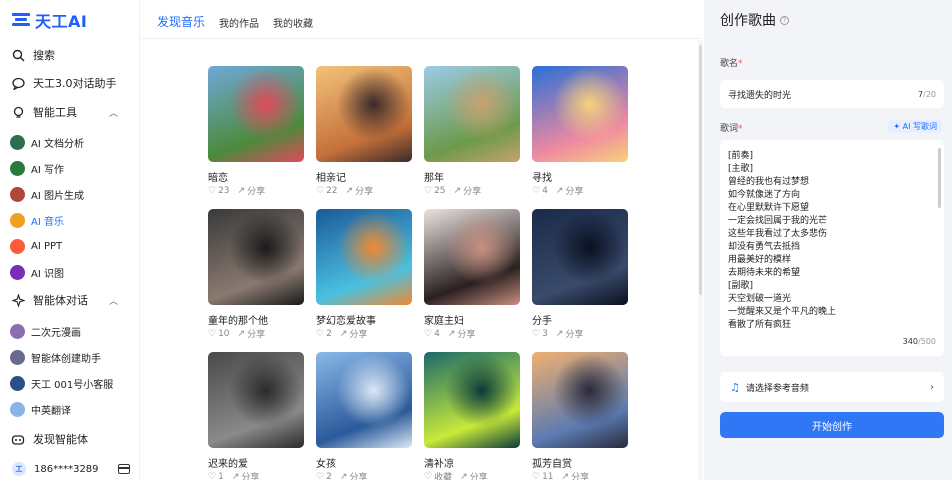 Image resolution: width=952 pixels, height=480 pixels. I want to click on sidebar-item-chat: 天工3.0对话助手, so click(70, 83).